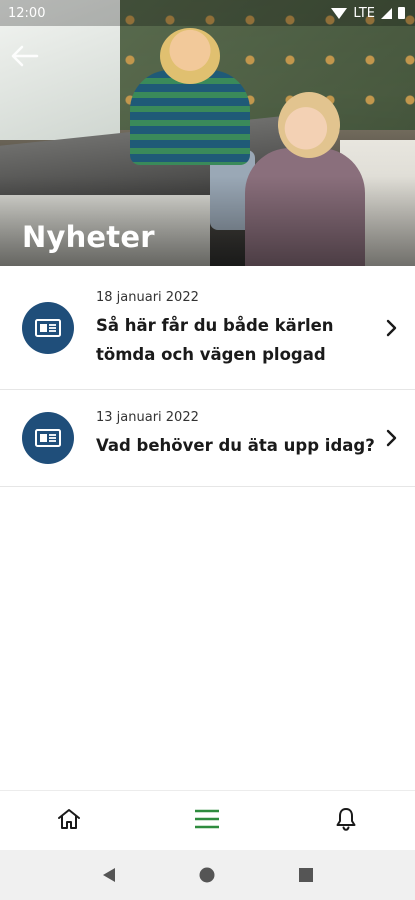 Image resolution: width=415 pixels, height=900 pixels. I want to click on menu-icon, so click(207, 821).